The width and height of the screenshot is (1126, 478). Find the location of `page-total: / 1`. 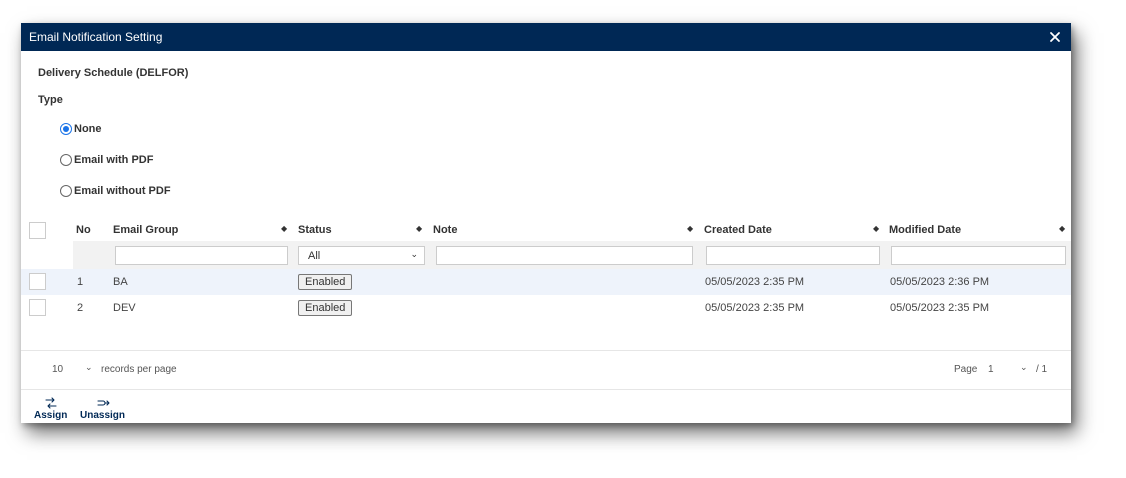

page-total: / 1 is located at coordinates (1042, 369).